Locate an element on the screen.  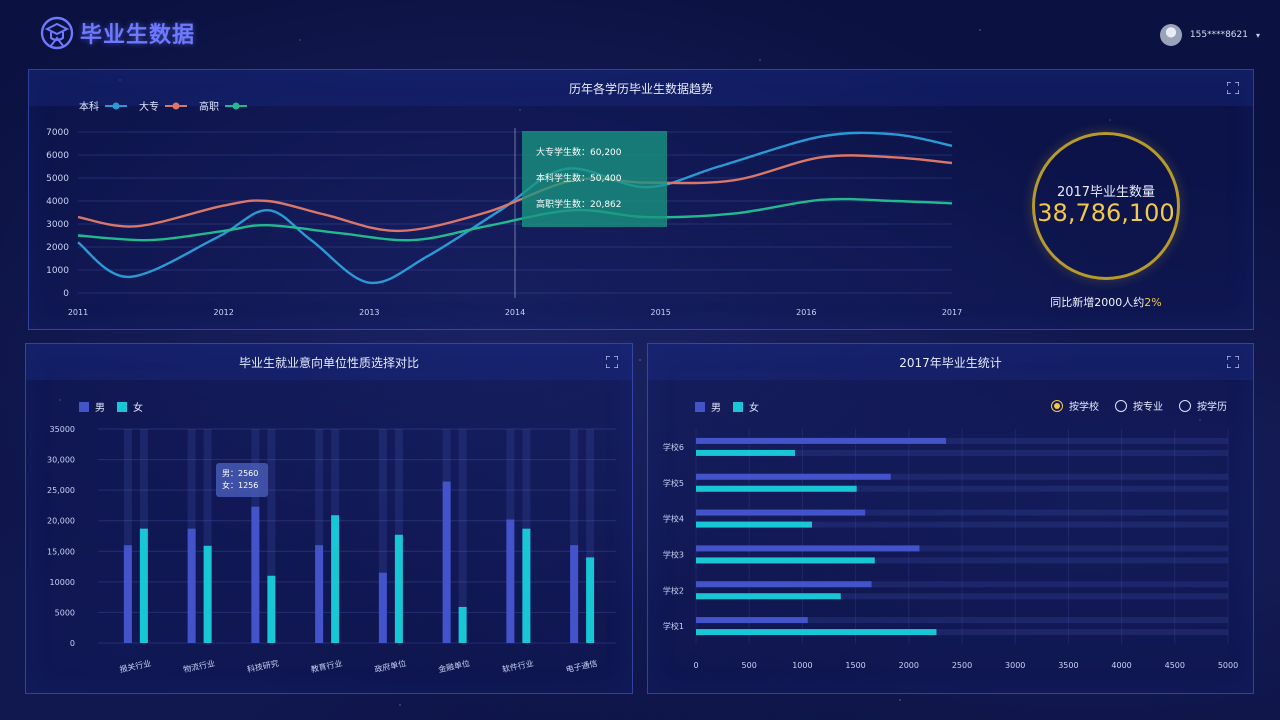
tooltip-line: 高职学生数：20,862 is located at coordinates (579, 205).